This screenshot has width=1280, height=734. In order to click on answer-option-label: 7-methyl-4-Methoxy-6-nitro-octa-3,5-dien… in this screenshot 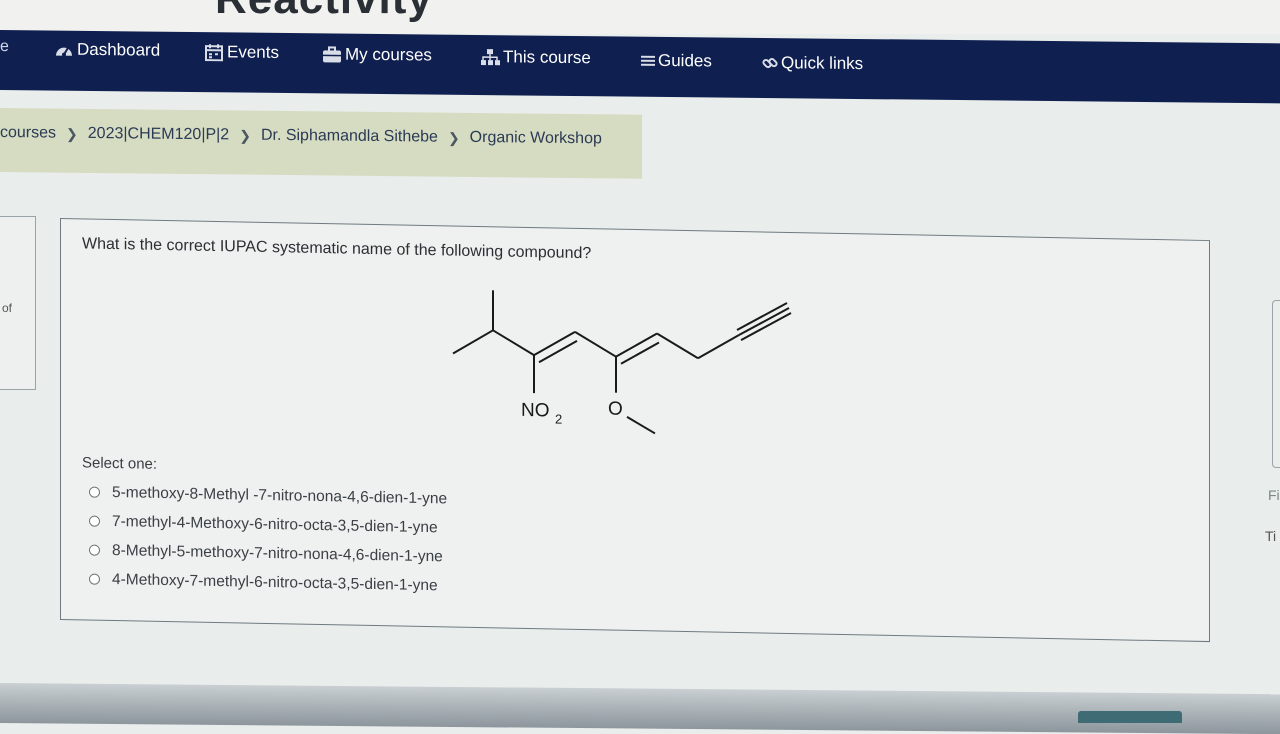, I will do `click(275, 524)`.